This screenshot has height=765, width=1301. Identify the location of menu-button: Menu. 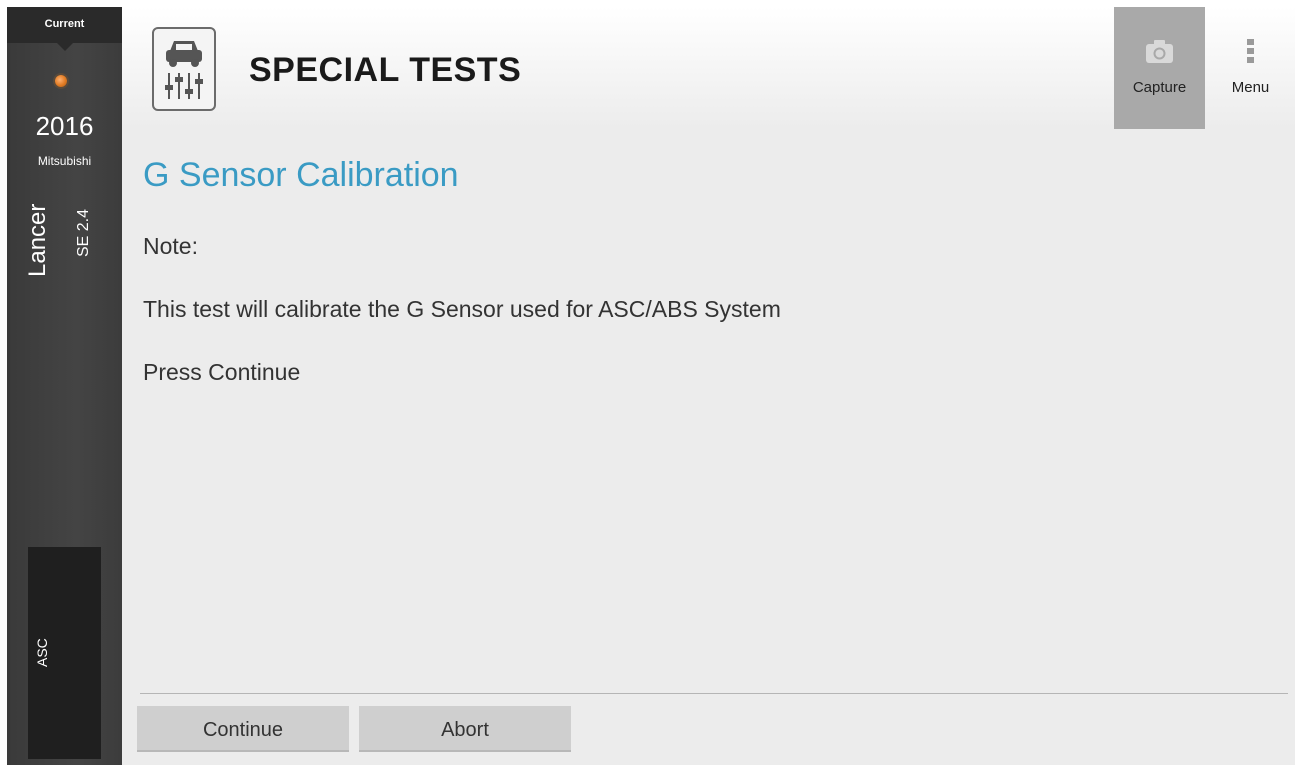
(1250, 68).